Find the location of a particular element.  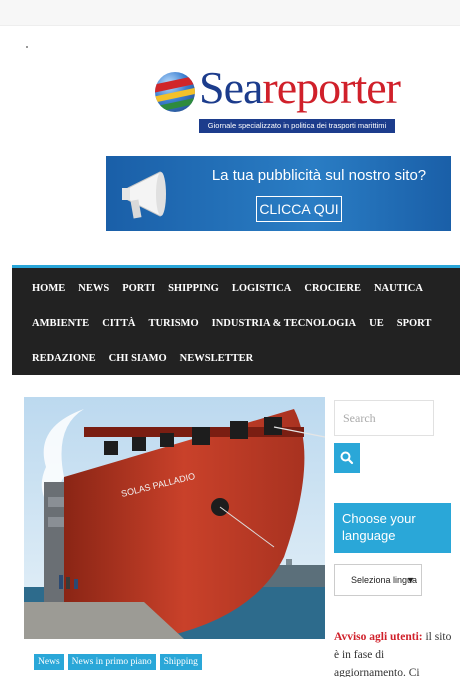

ad-cta-button: CLICCA QUI is located at coordinates (299, 209).